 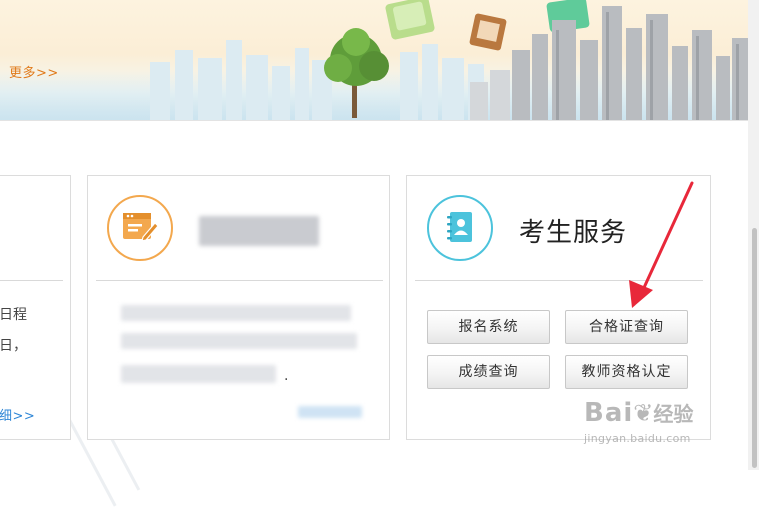 What do you see at coordinates (673, 414) in the screenshot?
I see `watermark-brand-tail: 经验` at bounding box center [673, 414].